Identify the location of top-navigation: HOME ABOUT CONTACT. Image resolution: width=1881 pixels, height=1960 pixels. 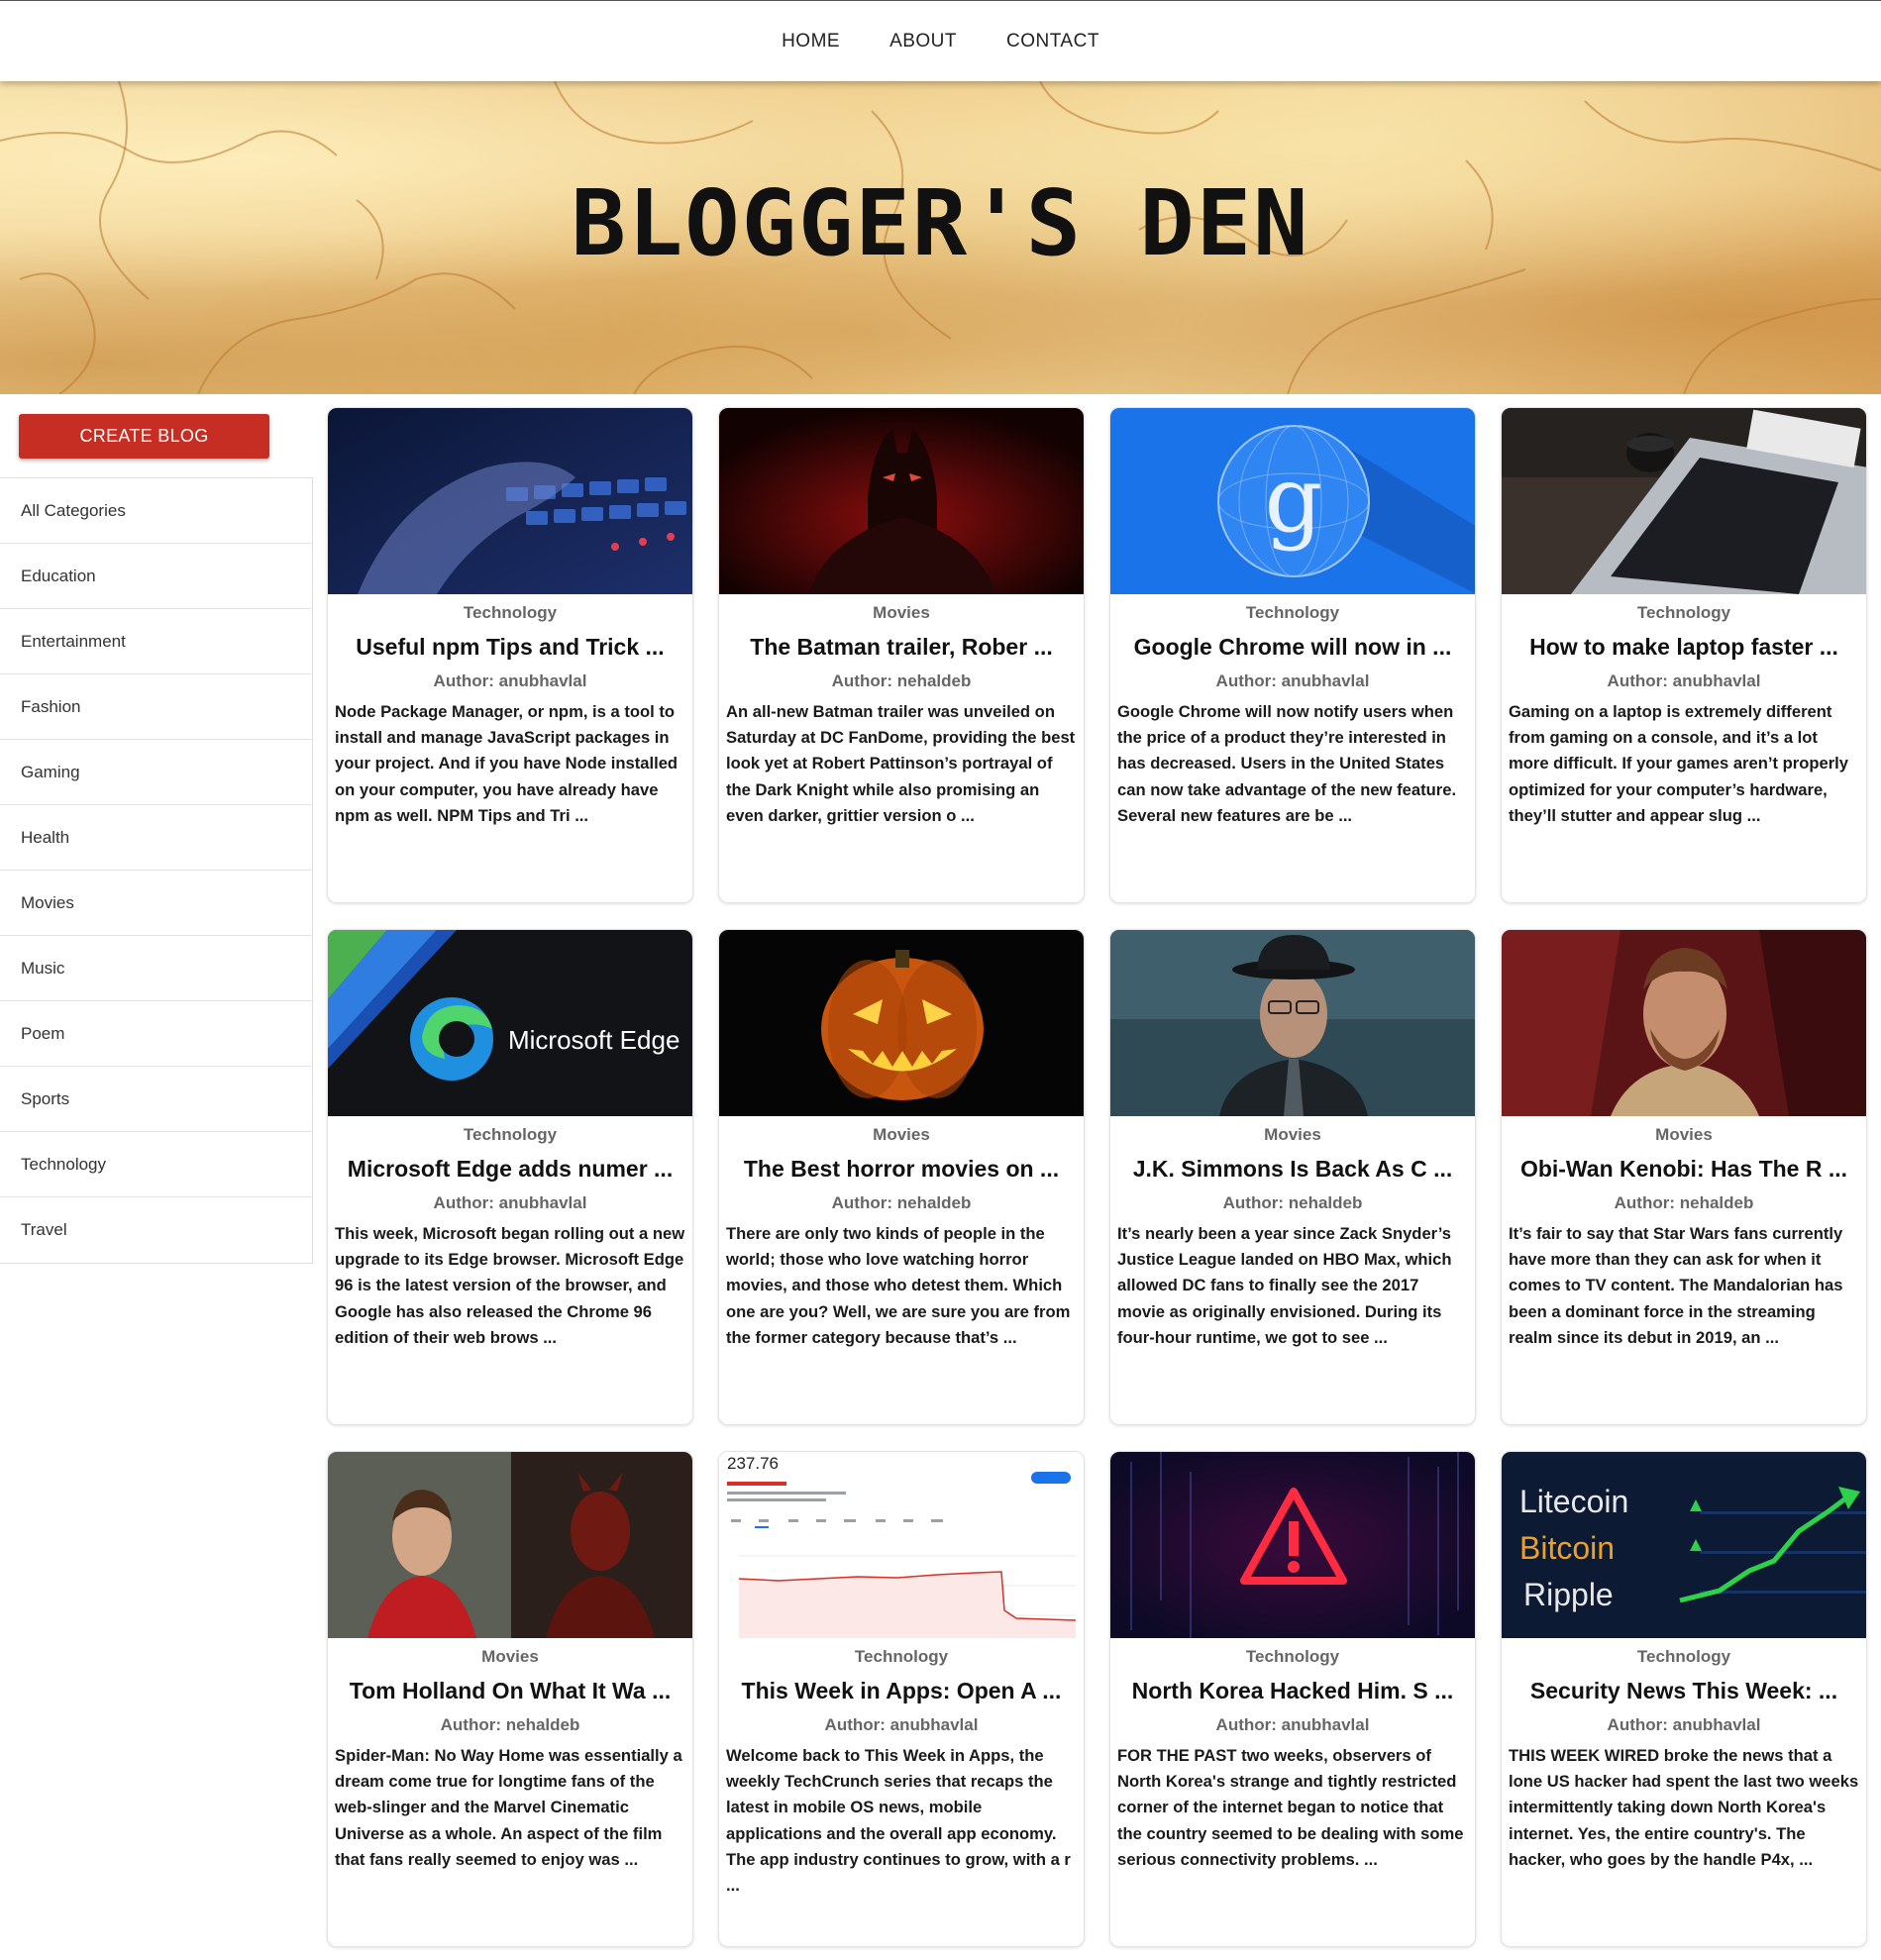
(940, 40).